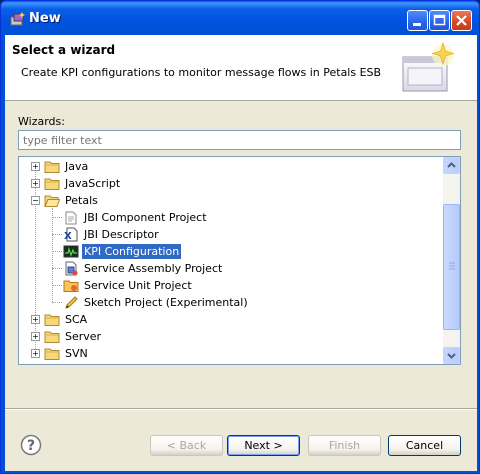  Describe the element at coordinates (71, 286) in the screenshot. I see `service-unit-icon` at that location.